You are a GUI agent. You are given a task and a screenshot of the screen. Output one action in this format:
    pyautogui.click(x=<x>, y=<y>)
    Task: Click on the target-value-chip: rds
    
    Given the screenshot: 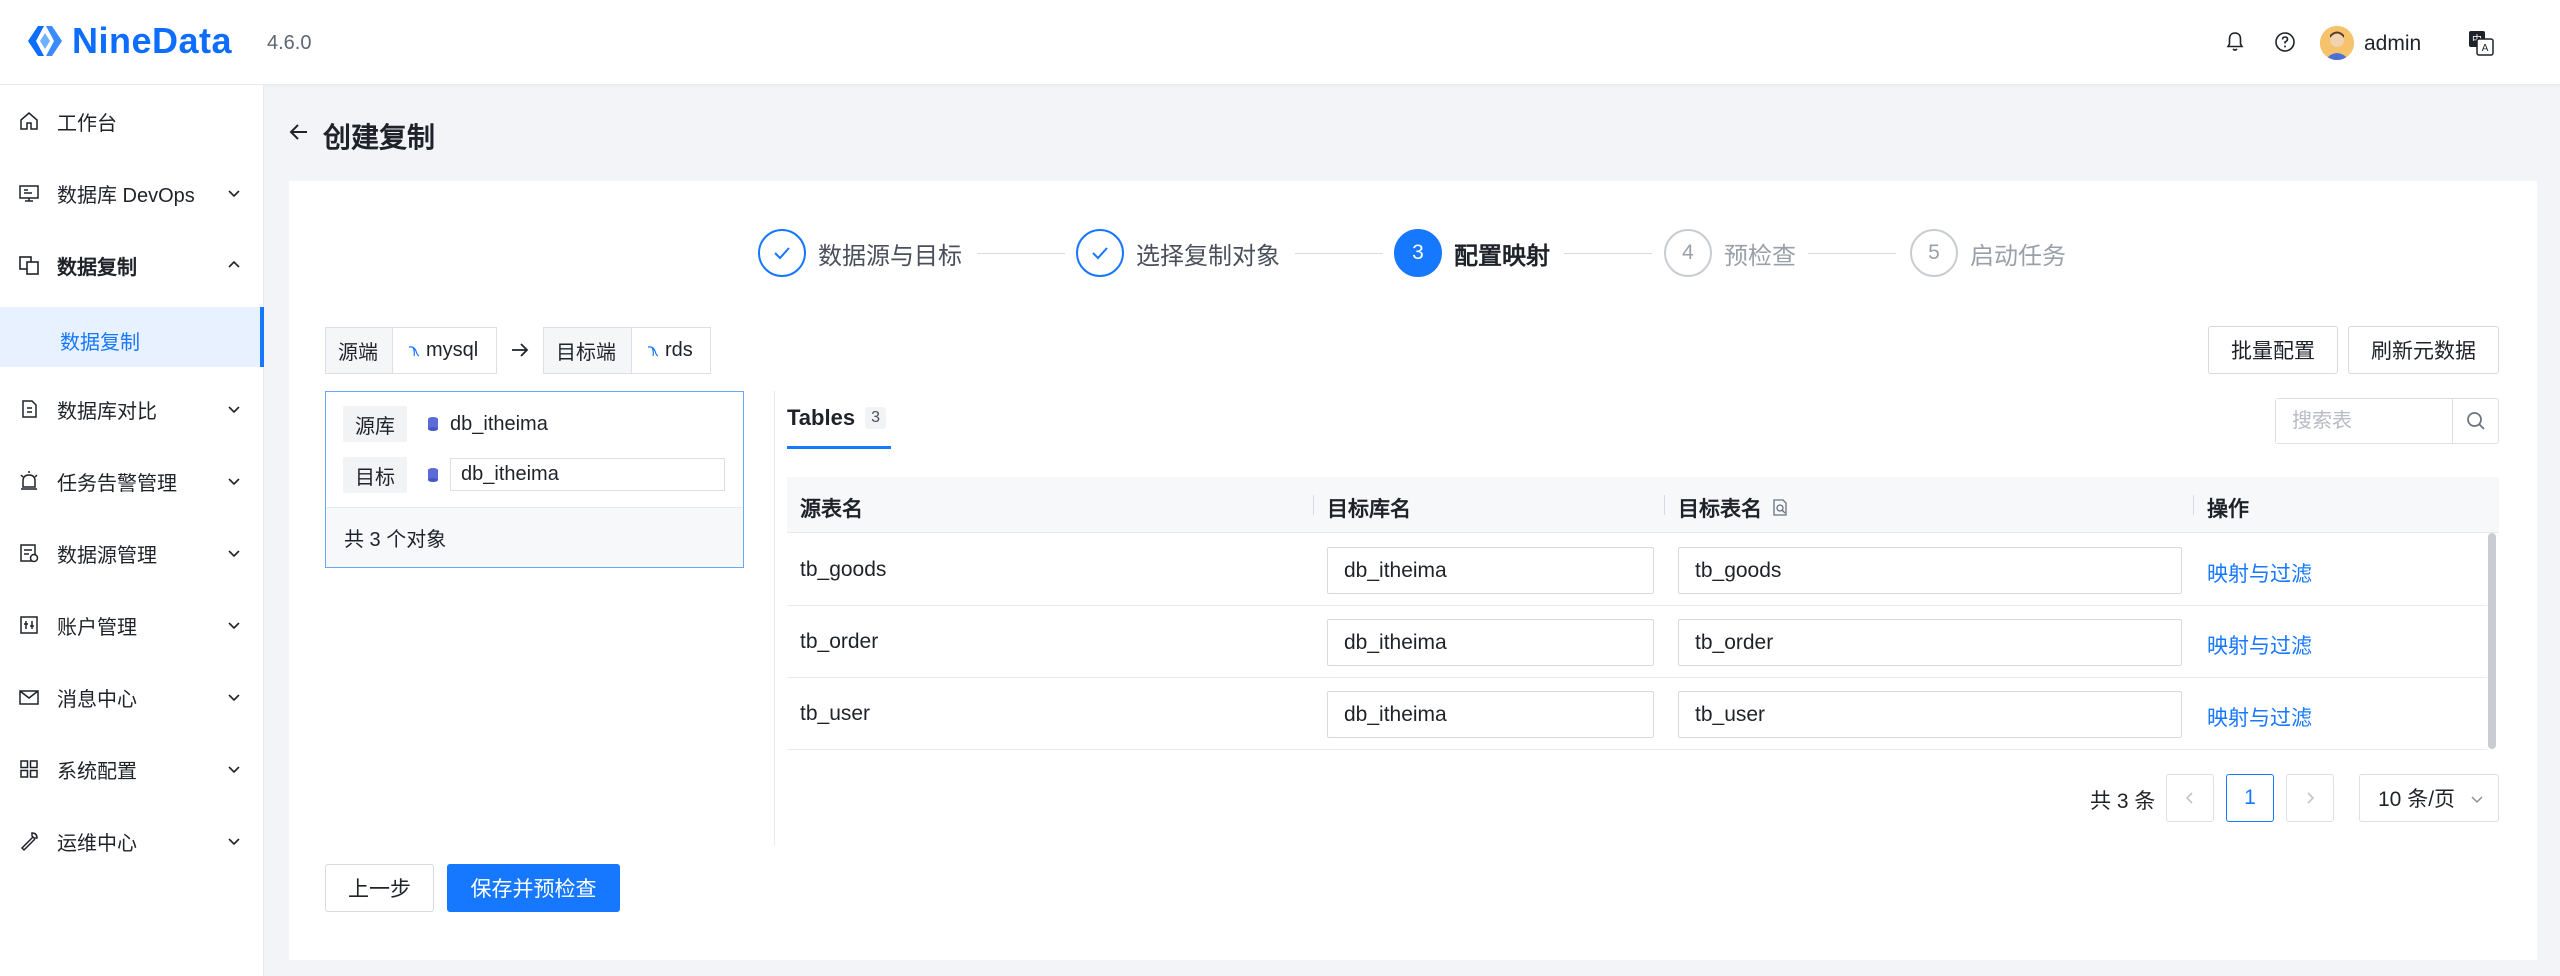 What is the action you would take?
    pyautogui.click(x=671, y=350)
    